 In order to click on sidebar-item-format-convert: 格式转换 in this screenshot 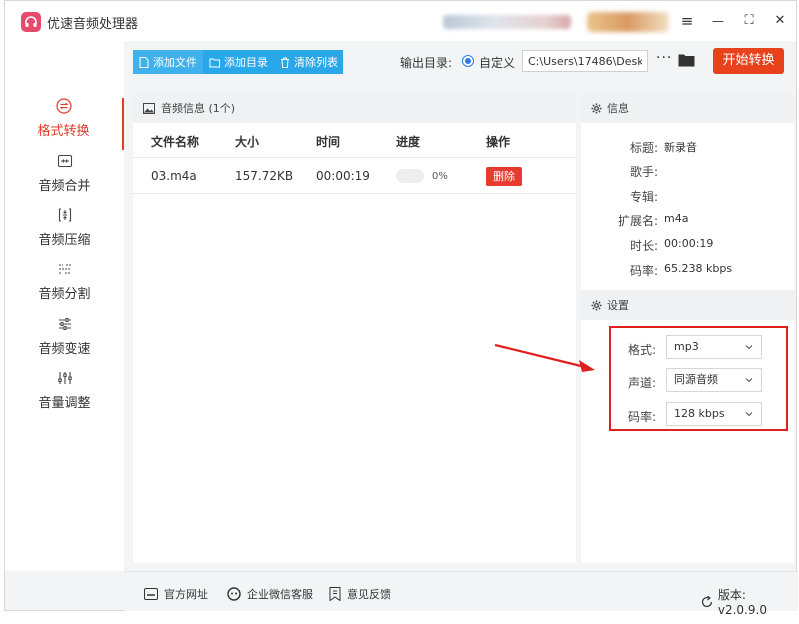, I will do `click(64, 124)`.